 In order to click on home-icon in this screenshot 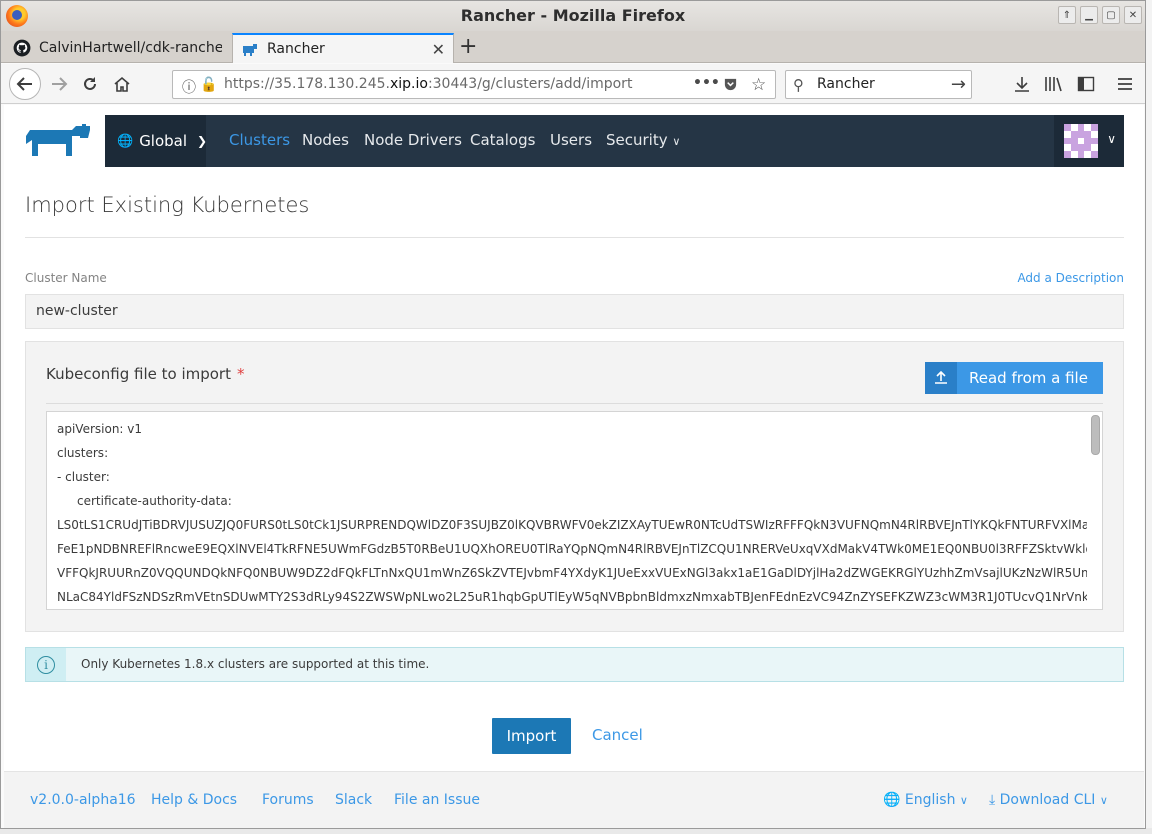, I will do `click(122, 84)`.